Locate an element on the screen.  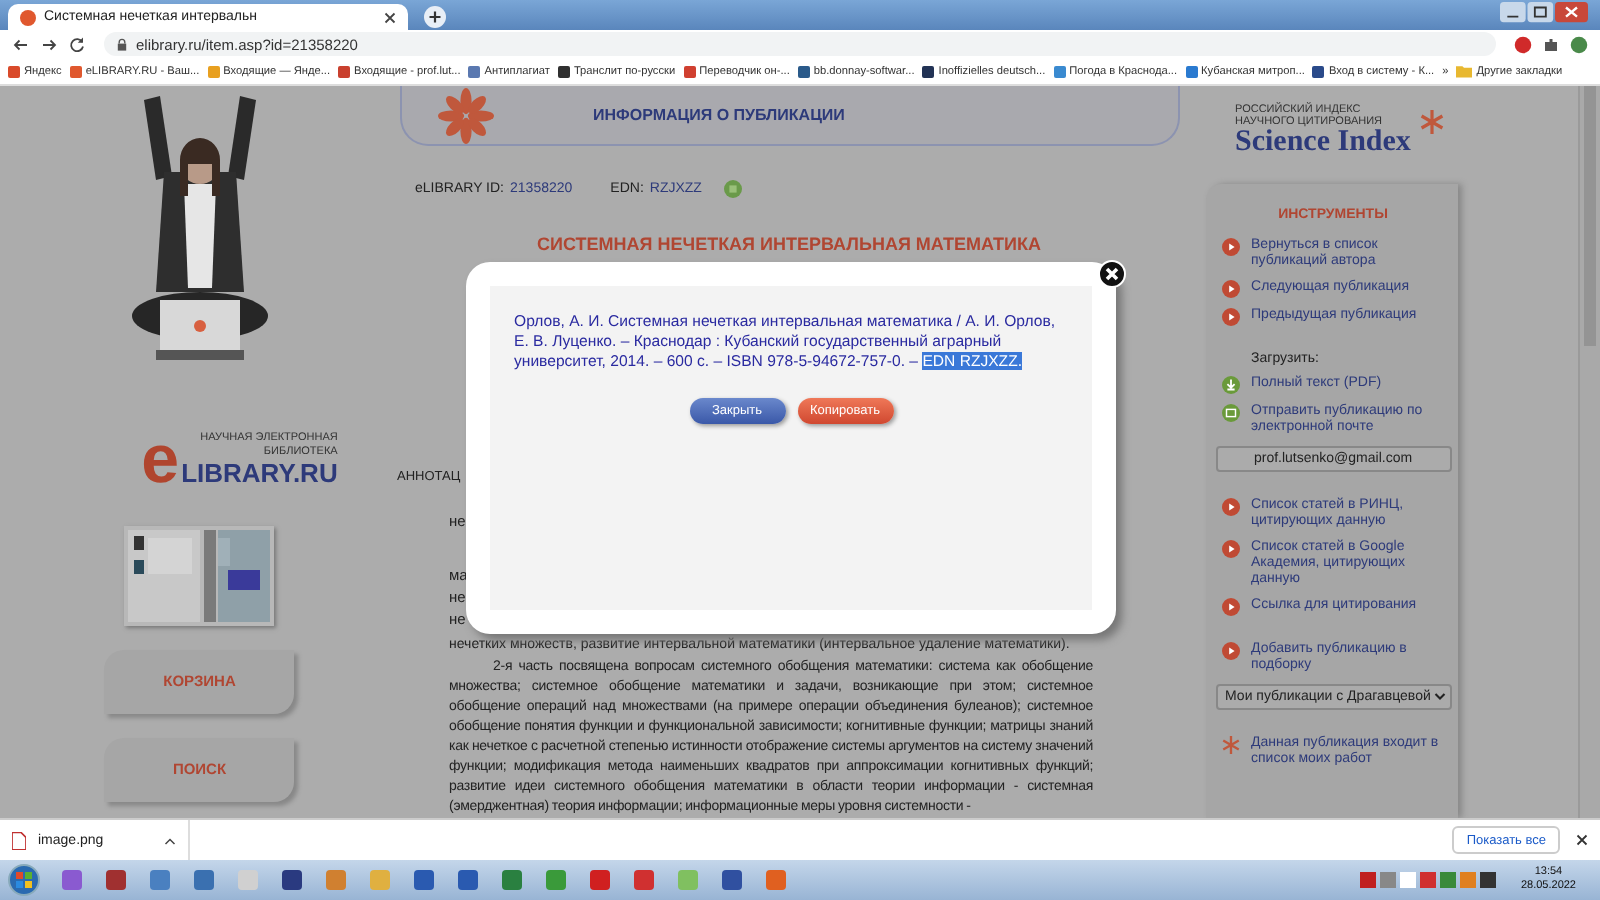
logo-name: Science Index is located at coordinates (1323, 142).